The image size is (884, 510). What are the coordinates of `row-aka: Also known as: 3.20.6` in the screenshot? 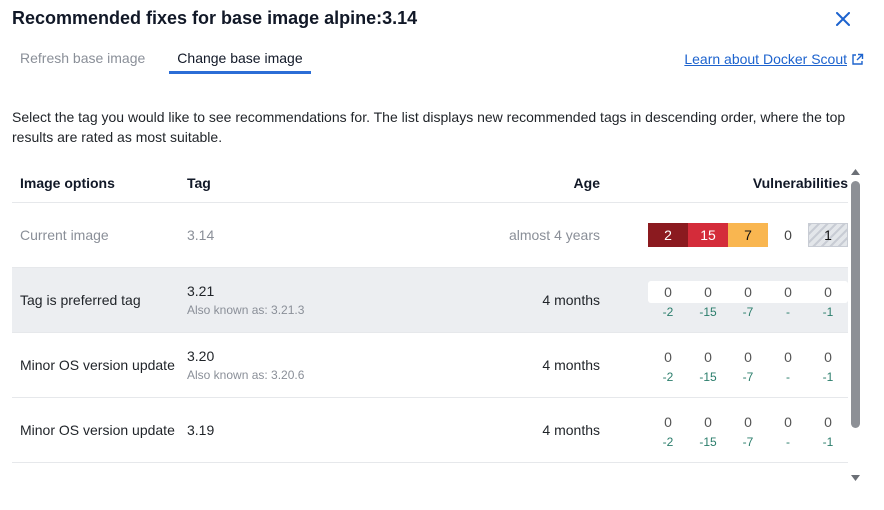 It's located at (246, 375).